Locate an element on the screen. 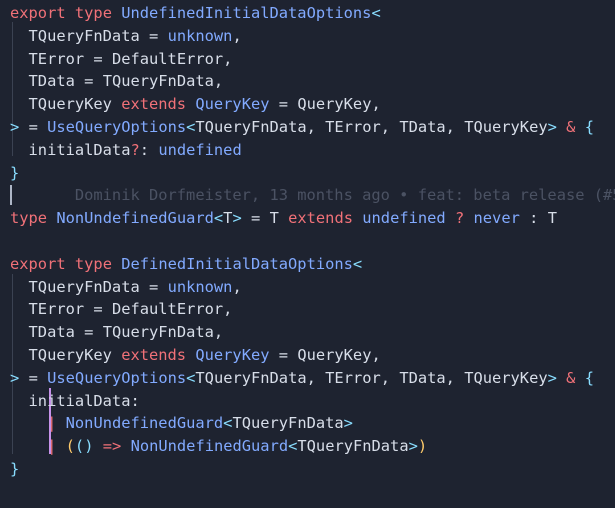 The image size is (615, 508). code-line: initialData: is located at coordinates (75, 401).